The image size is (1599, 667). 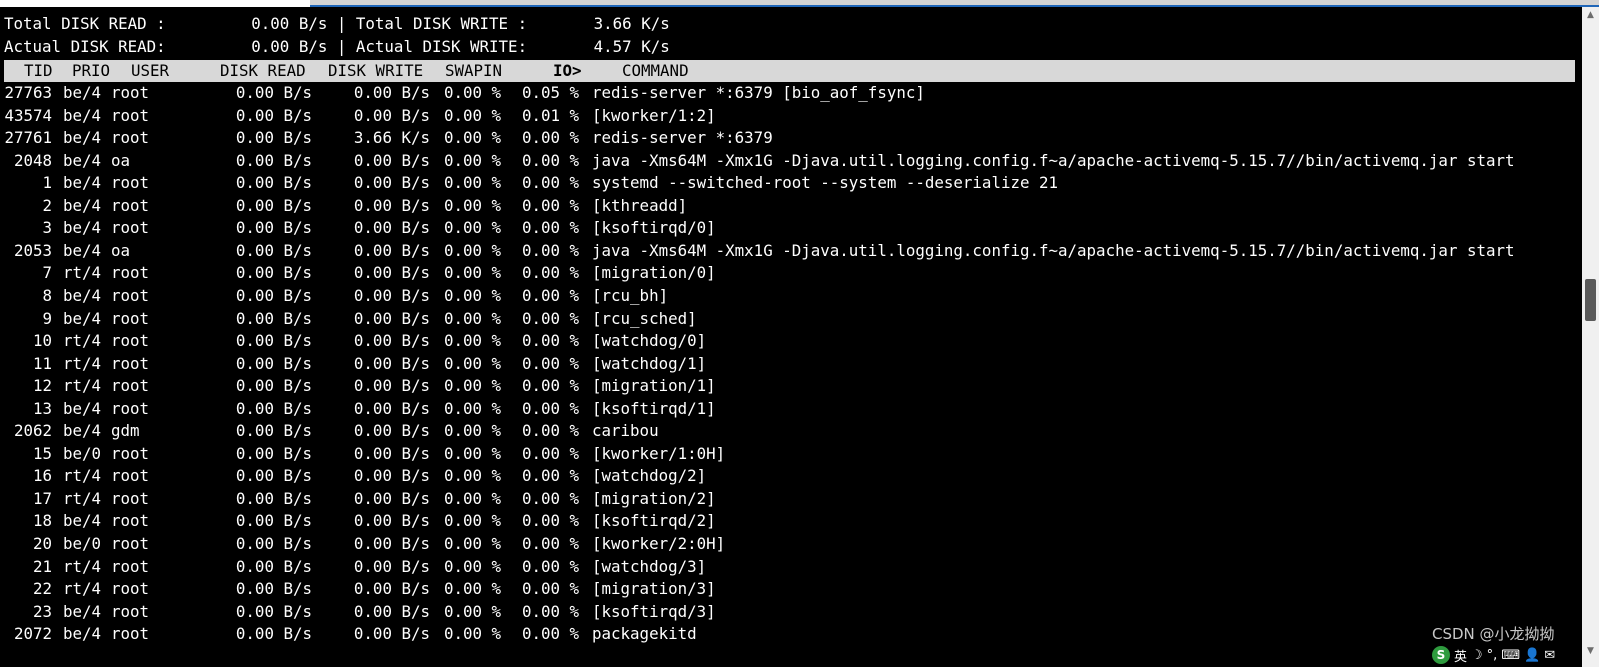 I want to click on ime-punctuation-icon: °,, so click(x=1492, y=655).